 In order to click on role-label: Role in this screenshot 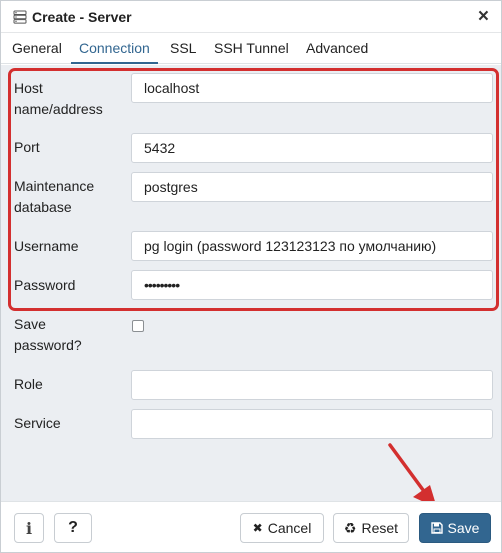, I will do `click(28, 384)`.